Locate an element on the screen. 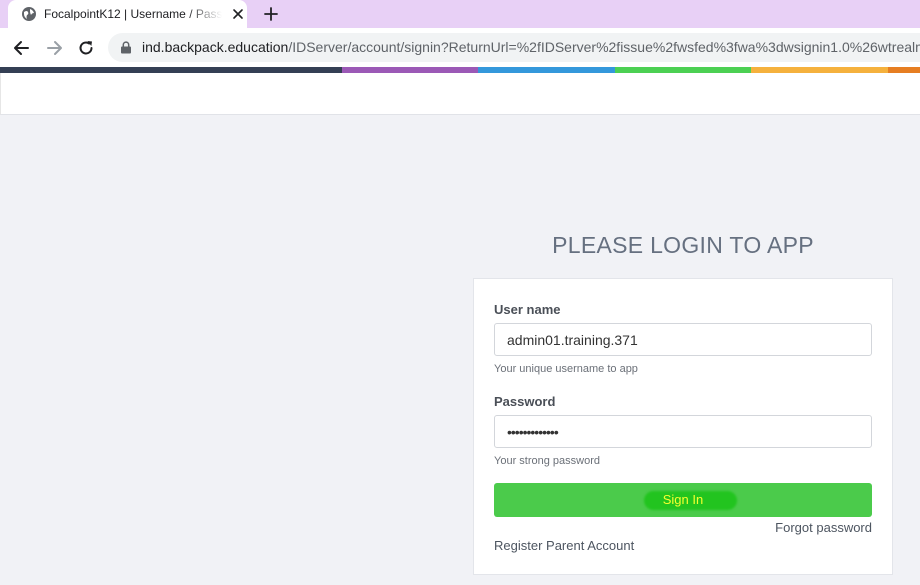 This screenshot has height=585, width=920. sign-in-label: Sign In is located at coordinates (683, 499).